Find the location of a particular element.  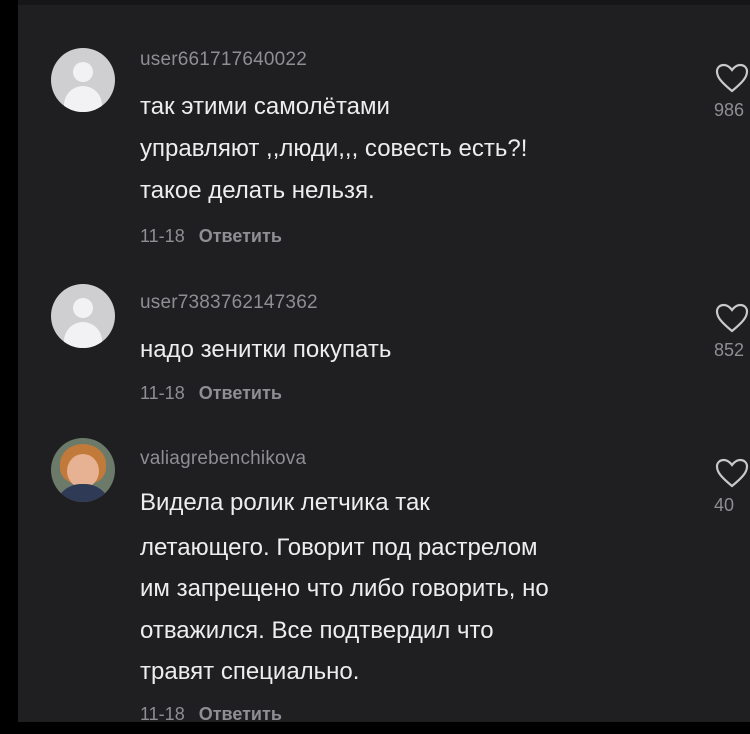

like-count: 852 is located at coordinates (729, 350).